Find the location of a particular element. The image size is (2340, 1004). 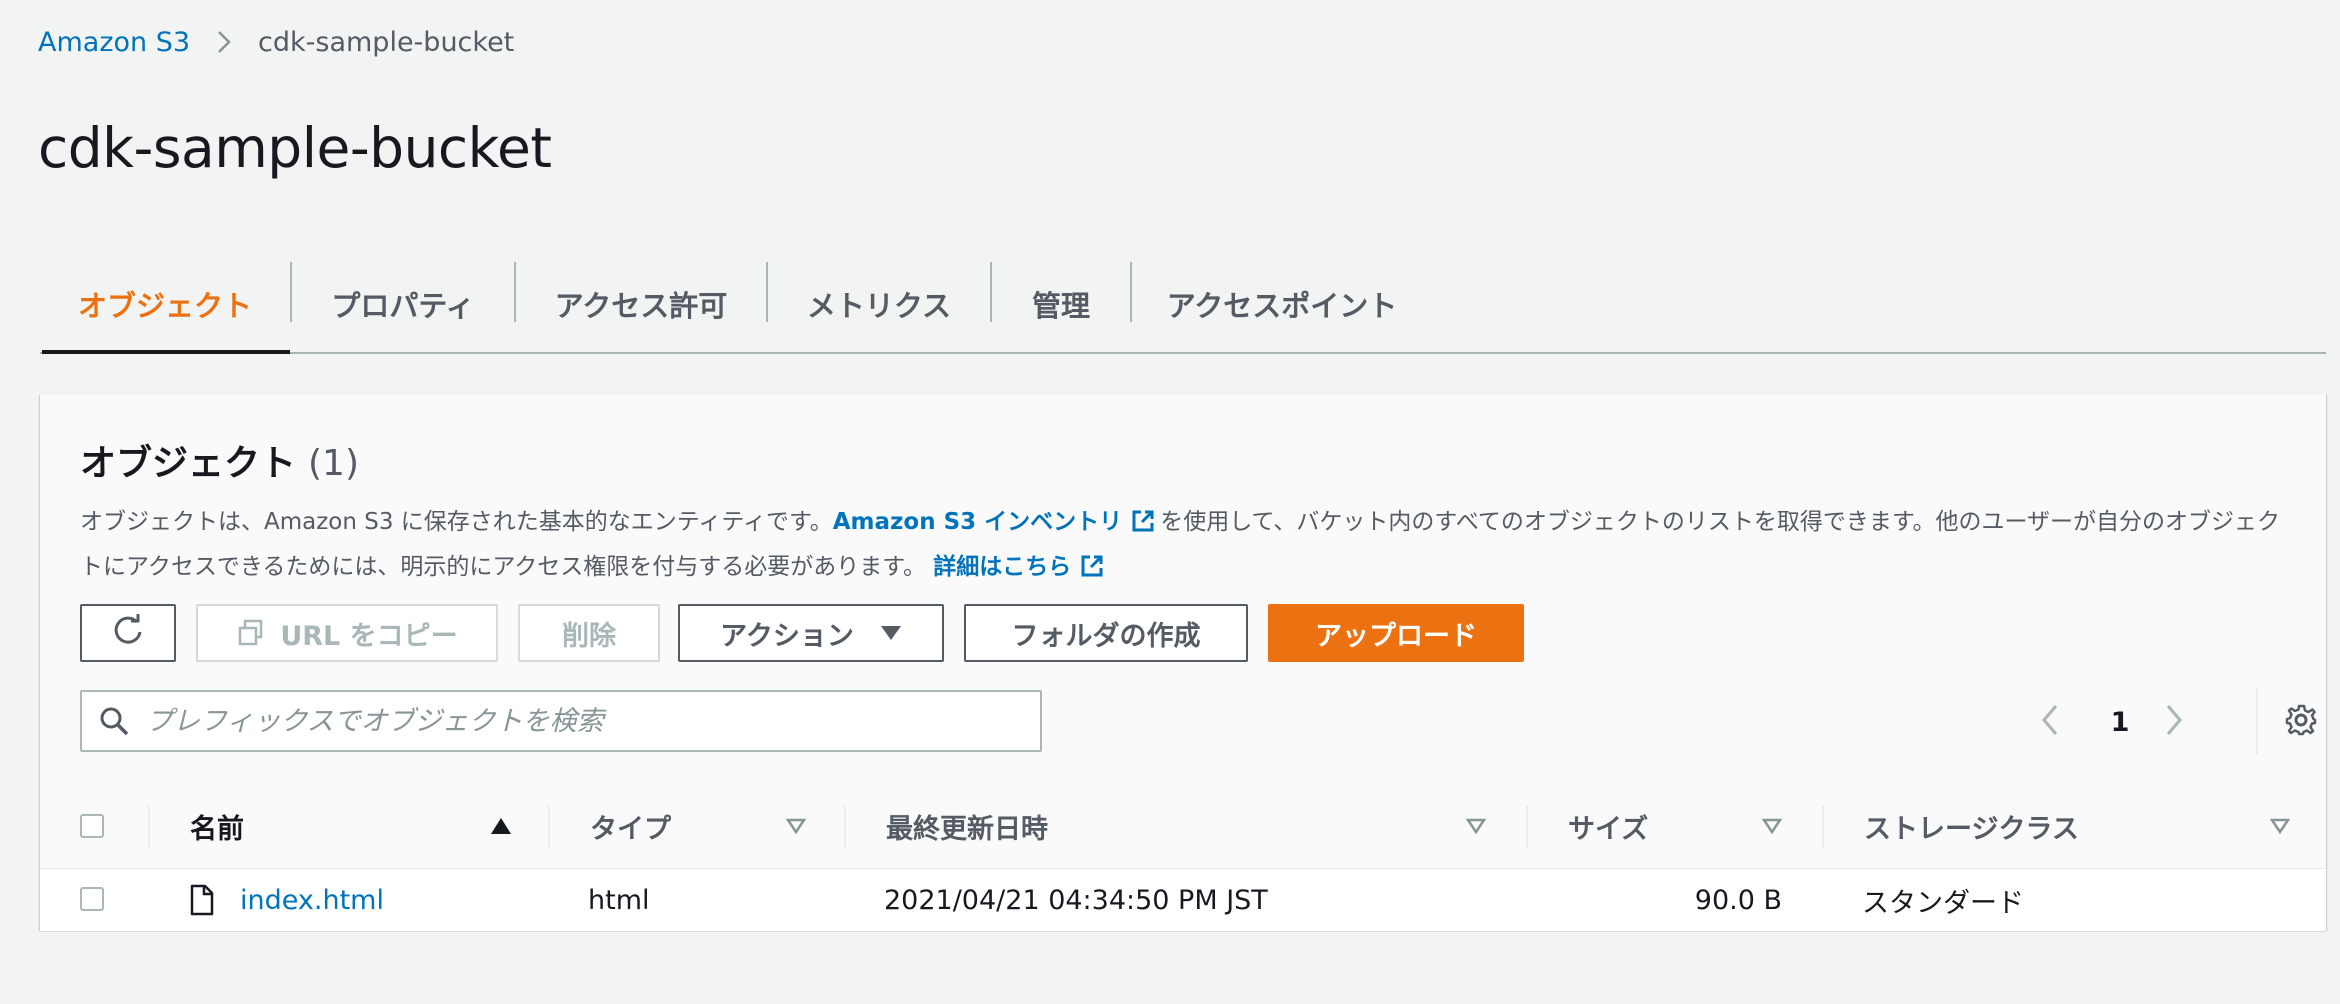

column-header-last-modified: 最終更新日時 is located at coordinates (967, 826).